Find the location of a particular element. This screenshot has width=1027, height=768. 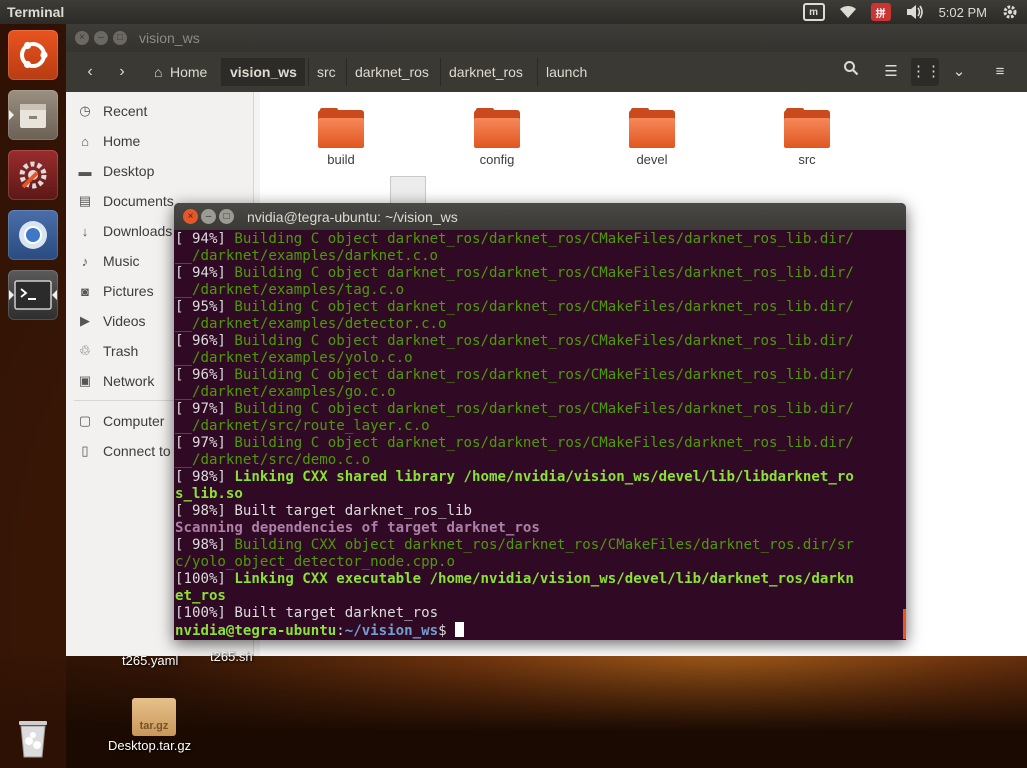

progress-prefix: [ 98%] is located at coordinates (205, 477).